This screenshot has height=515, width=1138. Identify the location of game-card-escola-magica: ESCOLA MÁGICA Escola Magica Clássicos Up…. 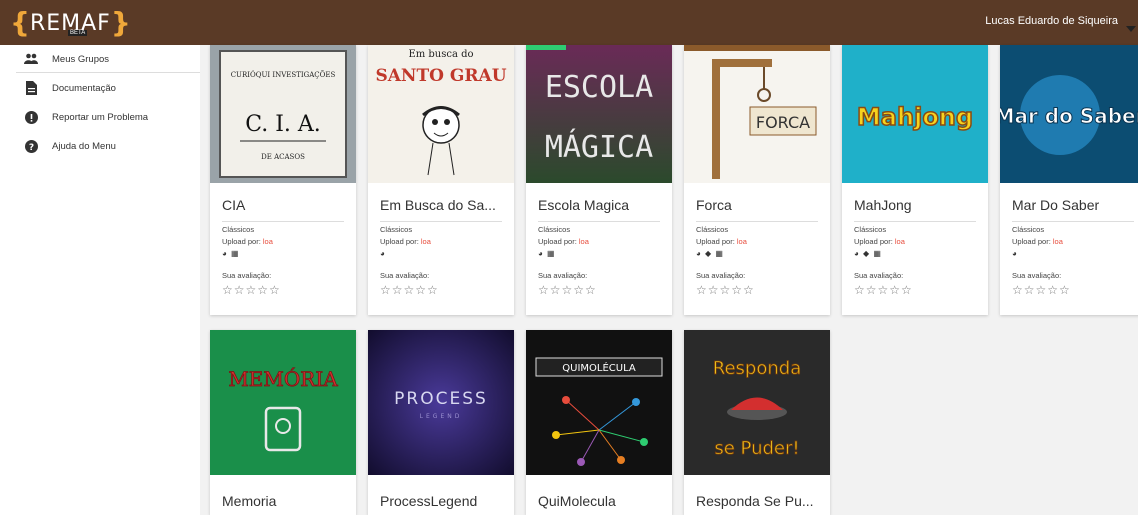
(599, 180).